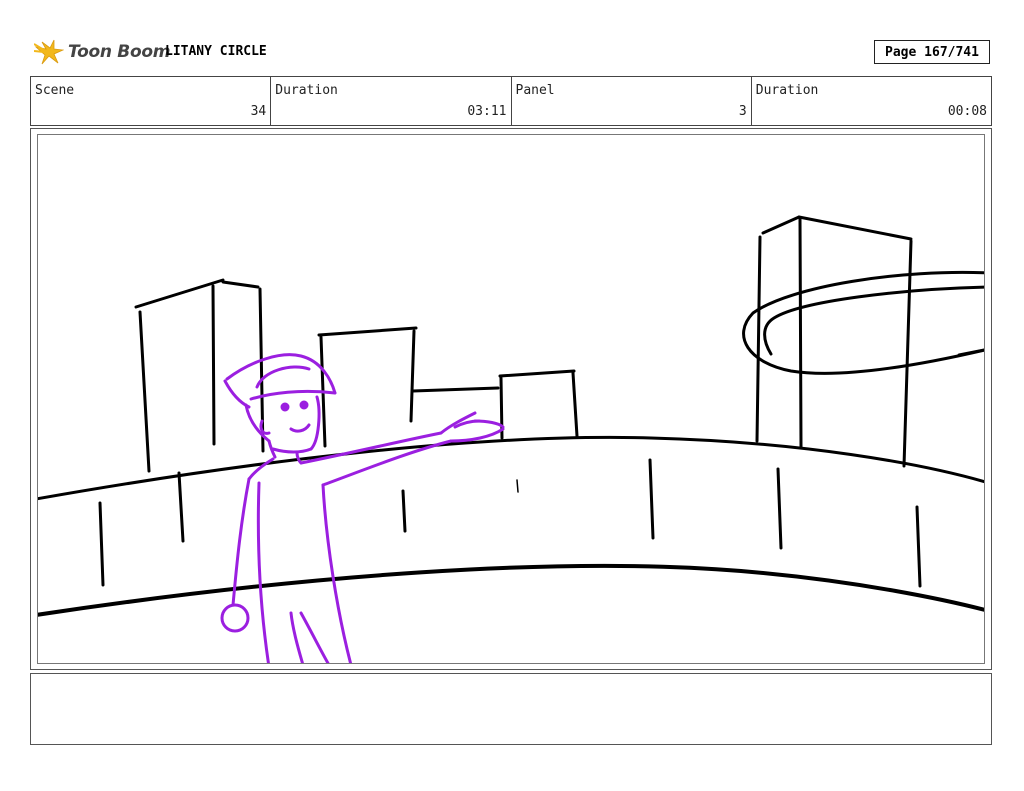 The image size is (1024, 791). I want to click on panel-cell: Panel 3, so click(632, 101).